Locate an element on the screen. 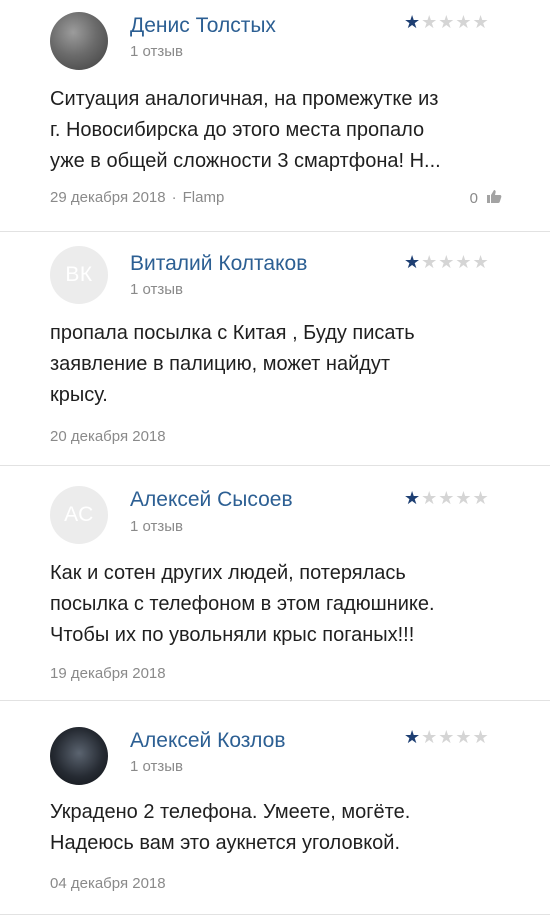 The height and width of the screenshot is (918, 550). review-text-line: Надеюсь вам это аукнется уголовкой. is located at coordinates (225, 843).